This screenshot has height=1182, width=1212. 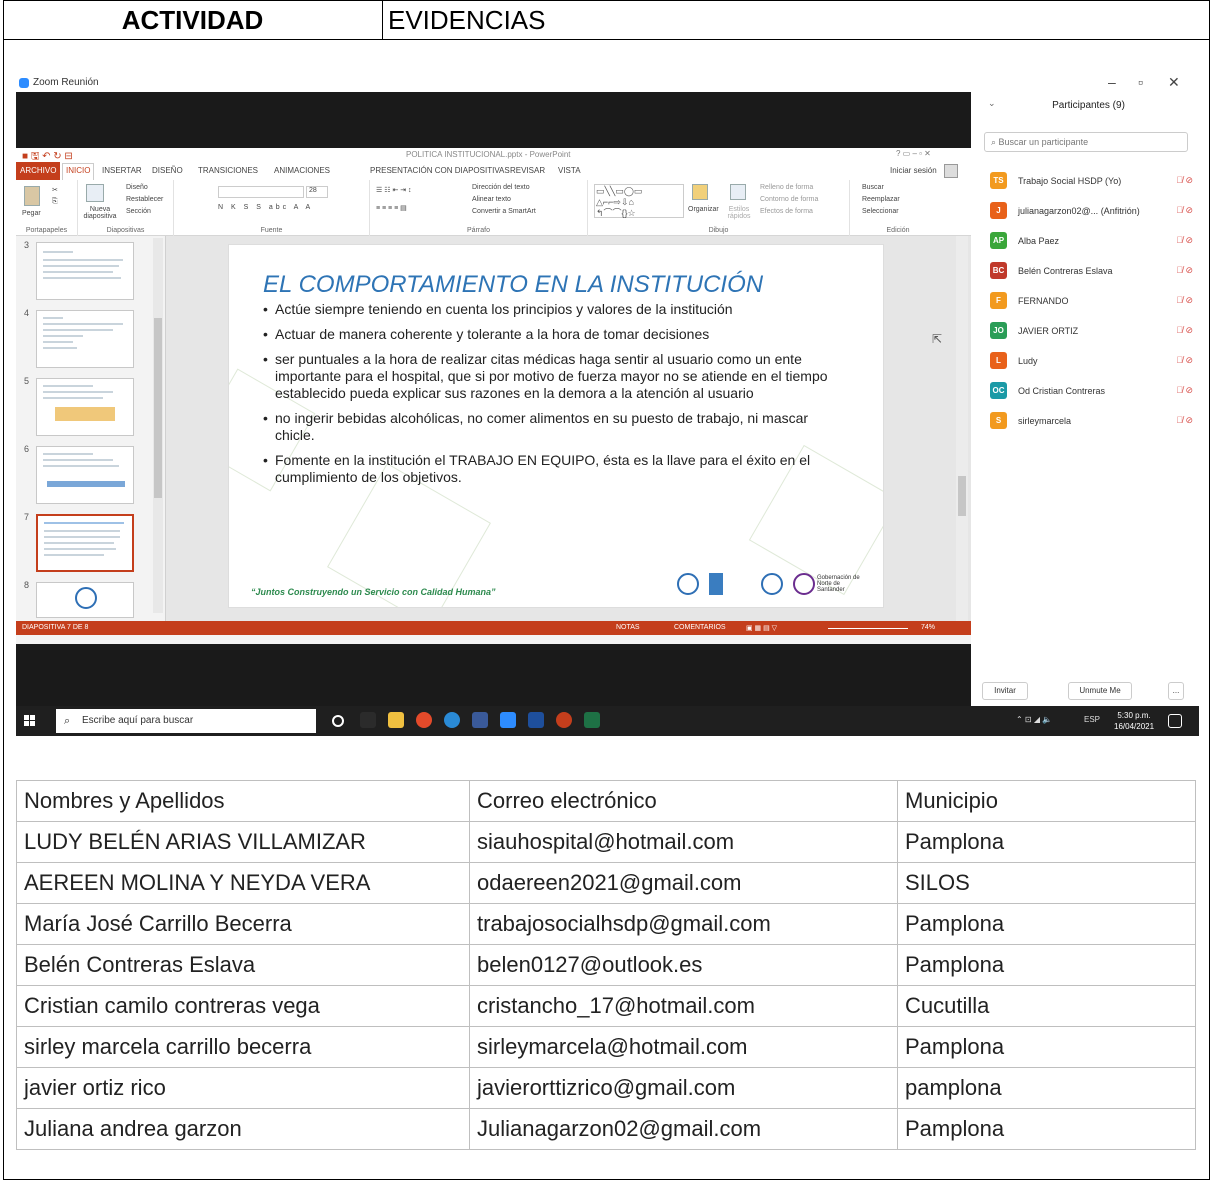 What do you see at coordinates (868, 628) in the screenshot?
I see `zoom-slider` at bounding box center [868, 628].